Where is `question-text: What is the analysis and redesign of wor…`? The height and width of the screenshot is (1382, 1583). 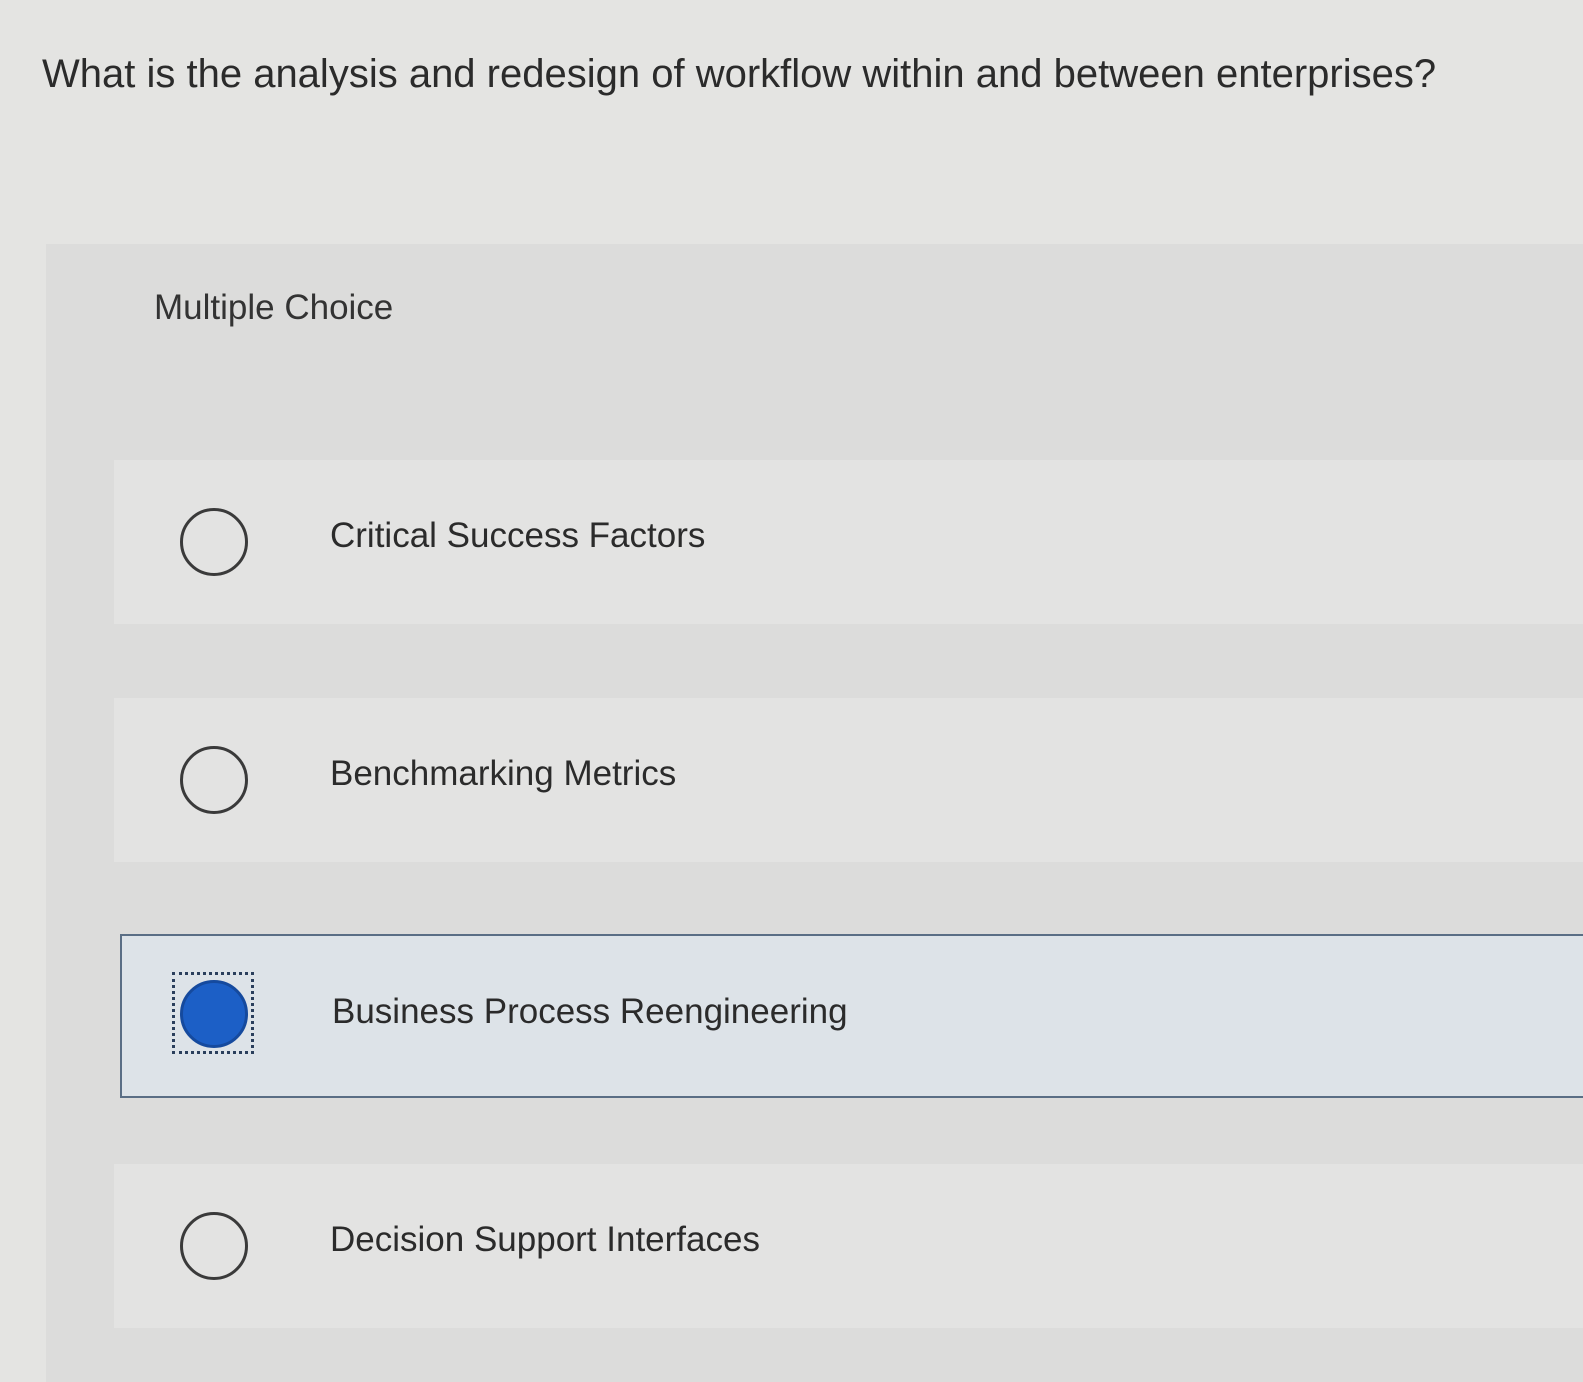
question-text: What is the analysis and redesign of wor… is located at coordinates (739, 74).